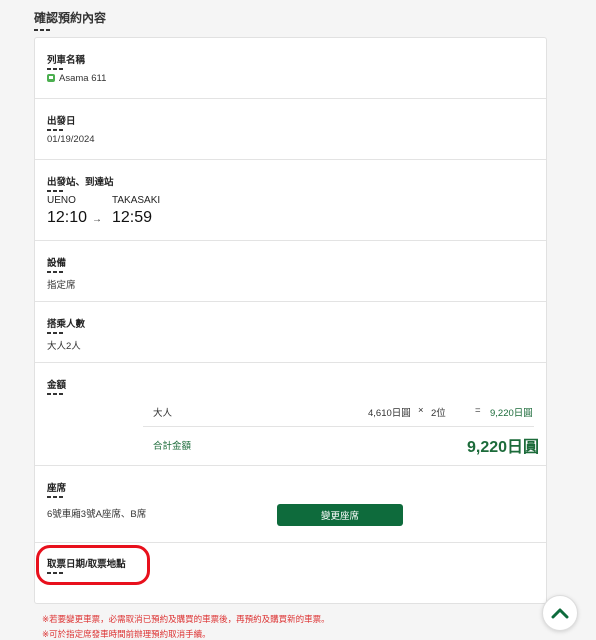 The width and height of the screenshot is (596, 640). I want to click on seat-label-text: 座席, so click(57, 488).